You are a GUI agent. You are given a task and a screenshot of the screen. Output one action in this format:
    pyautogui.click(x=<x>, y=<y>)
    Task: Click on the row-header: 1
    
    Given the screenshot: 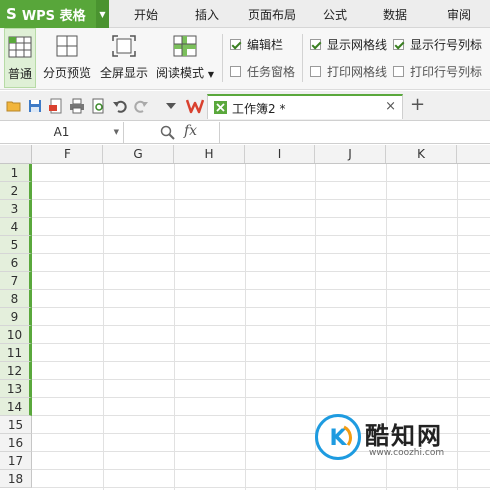 What is the action you would take?
    pyautogui.click(x=16, y=173)
    